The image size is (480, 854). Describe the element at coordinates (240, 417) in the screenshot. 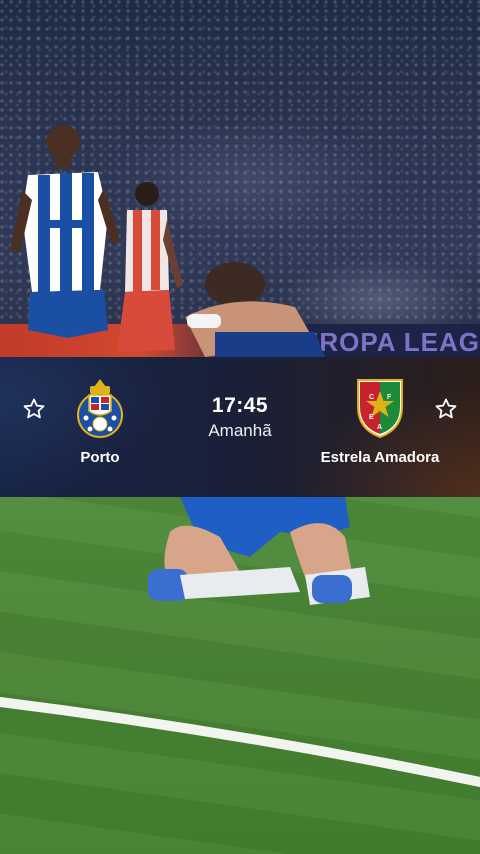

I see `kickoff-info: 17:45 Amanhã` at that location.